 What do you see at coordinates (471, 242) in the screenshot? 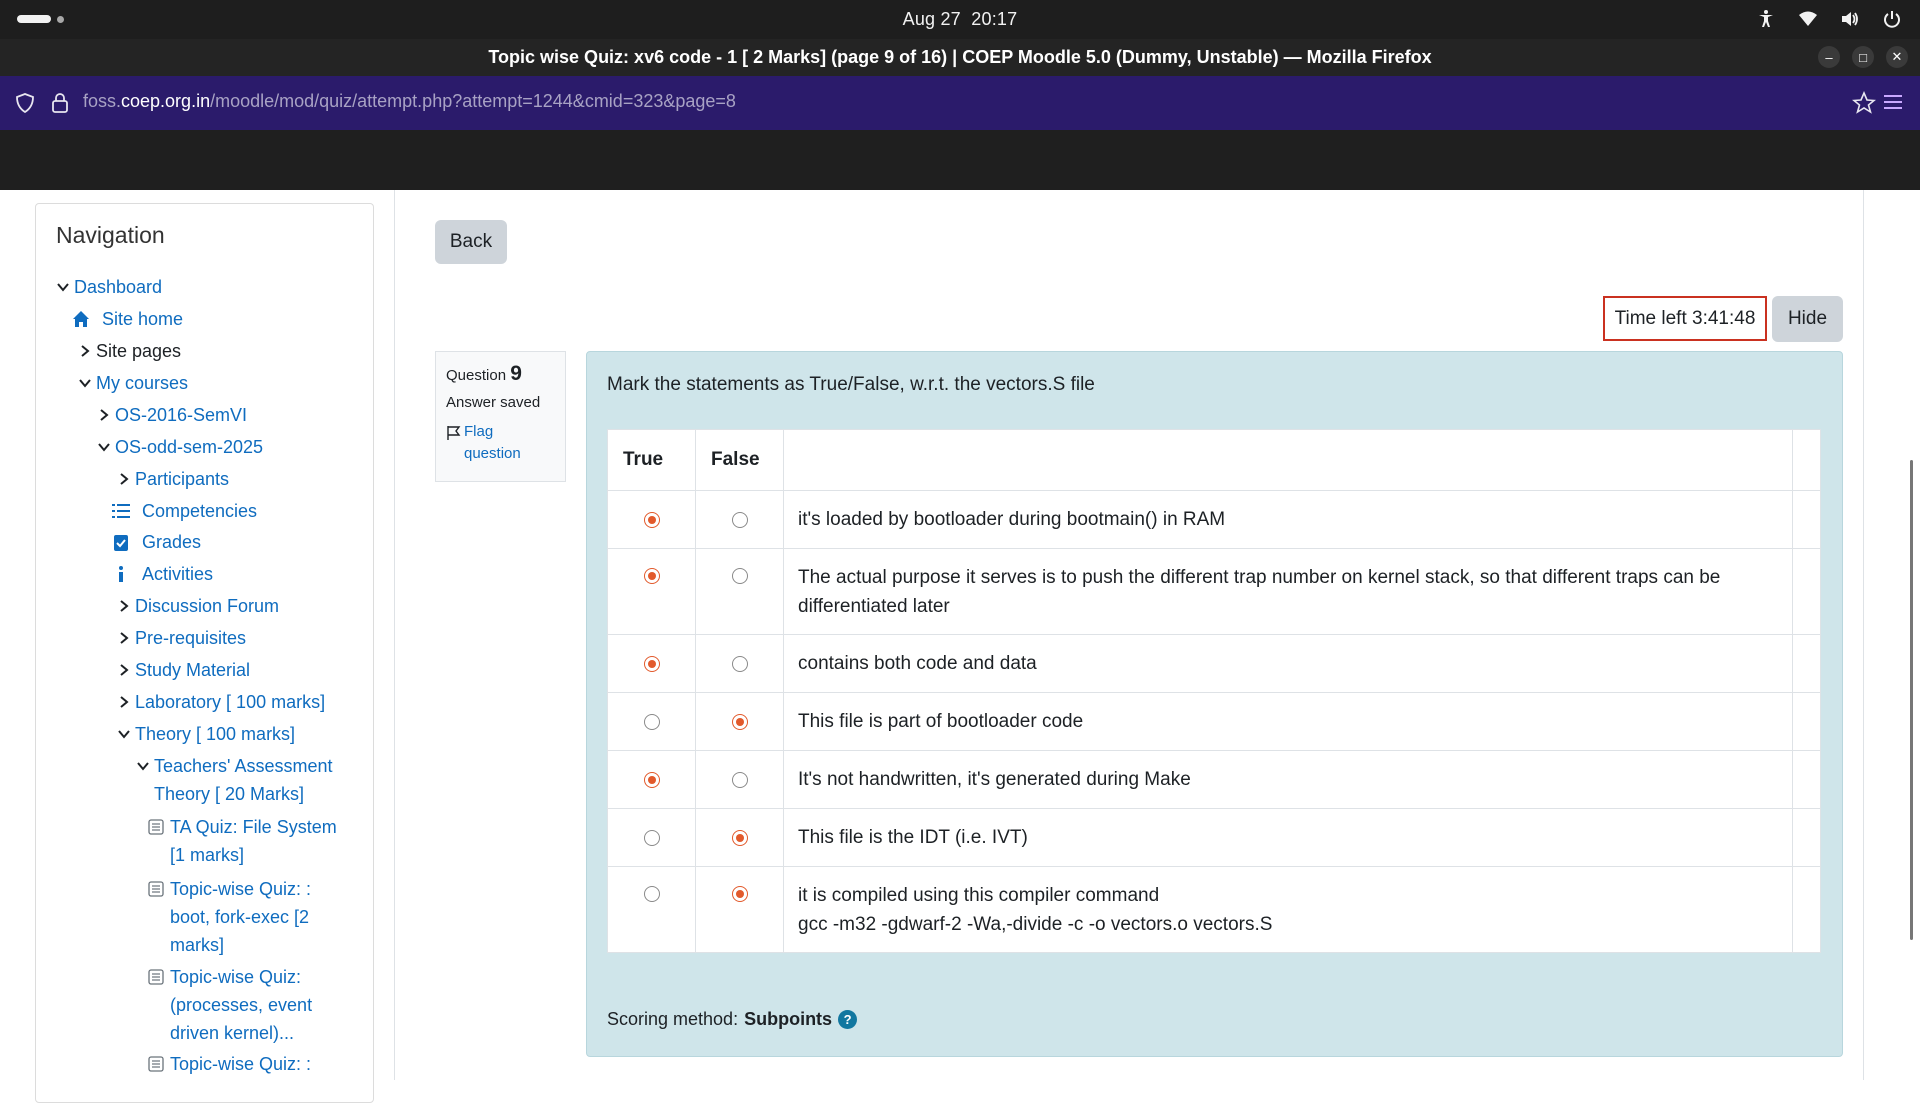
I see `back-button: Back` at bounding box center [471, 242].